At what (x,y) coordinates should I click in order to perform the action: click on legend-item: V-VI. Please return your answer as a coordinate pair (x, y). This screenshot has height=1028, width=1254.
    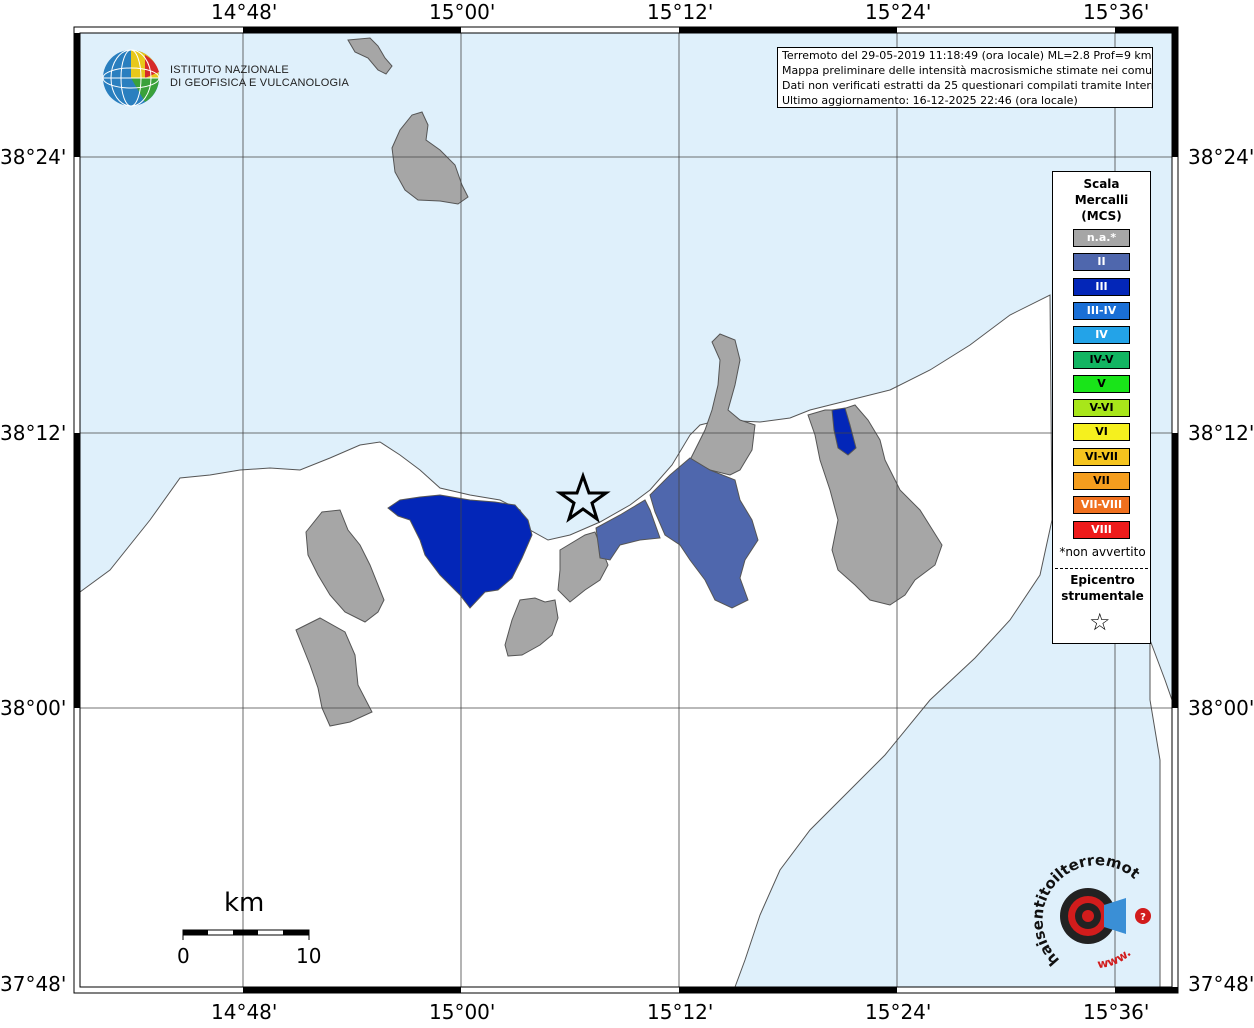
    Looking at the image, I should click on (1101, 408).